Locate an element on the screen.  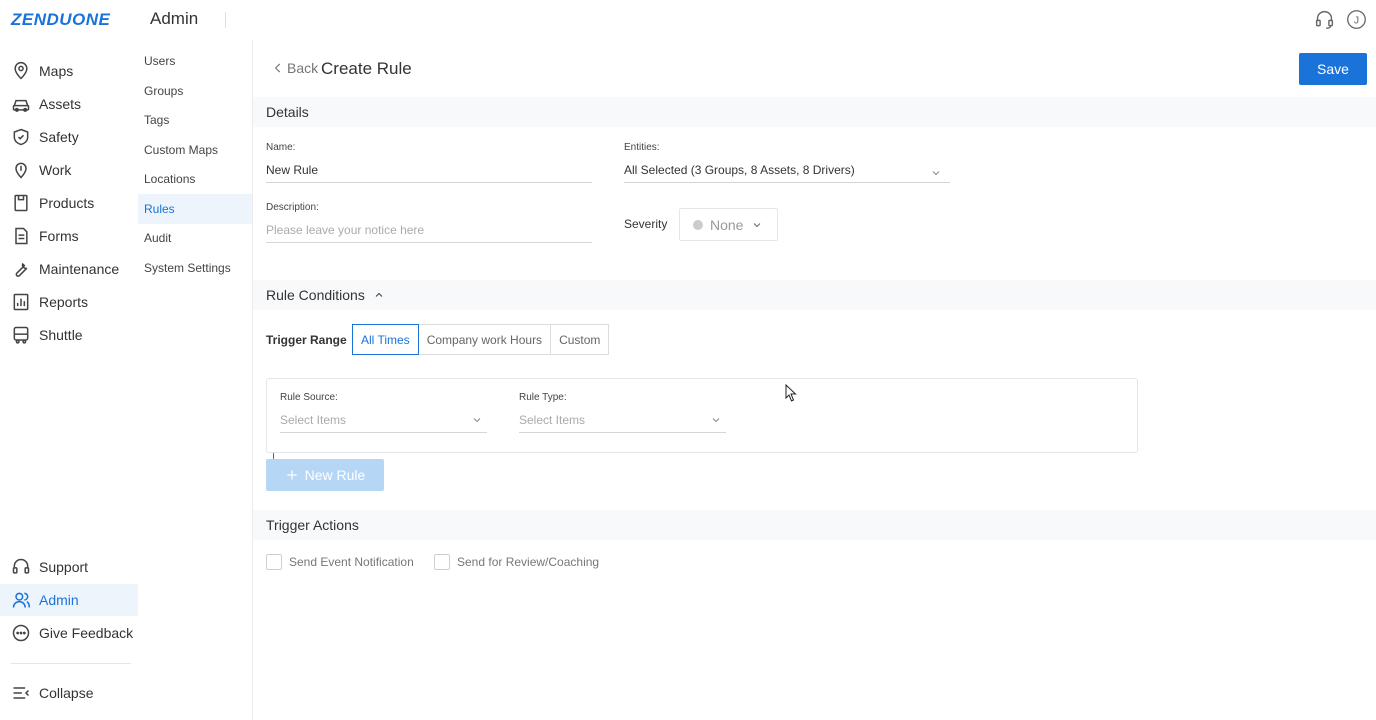
map-pin-icon is located at coordinates (21, 71).